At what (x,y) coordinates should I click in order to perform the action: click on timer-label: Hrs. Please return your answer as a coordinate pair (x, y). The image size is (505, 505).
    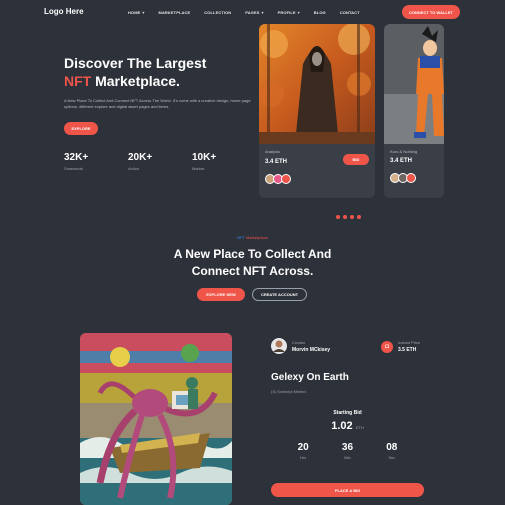
    Looking at the image, I should click on (303, 457).